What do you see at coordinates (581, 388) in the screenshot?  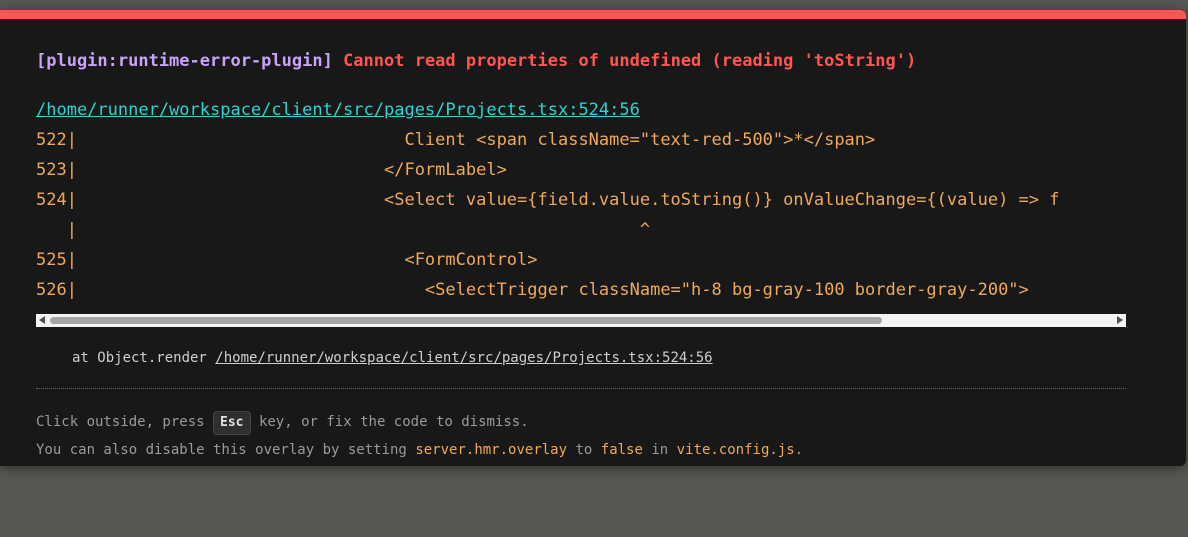 I see `divider` at bounding box center [581, 388].